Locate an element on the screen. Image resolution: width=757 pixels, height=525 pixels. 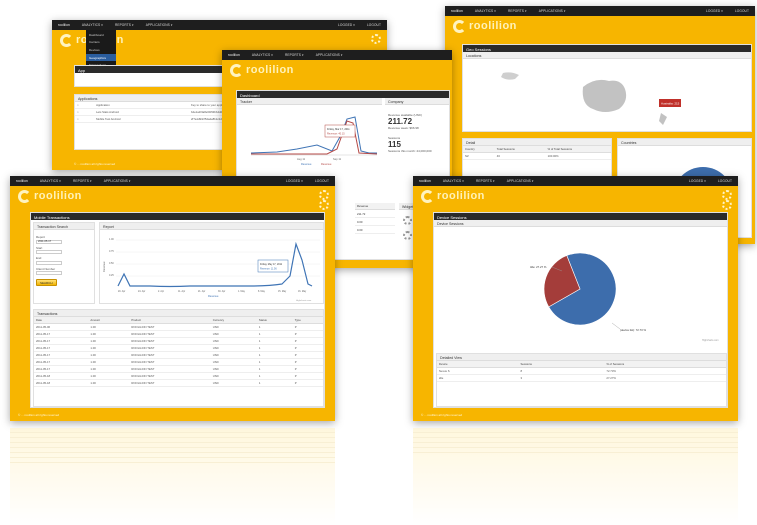
map-land-australia is located at coordinates (604, 95).